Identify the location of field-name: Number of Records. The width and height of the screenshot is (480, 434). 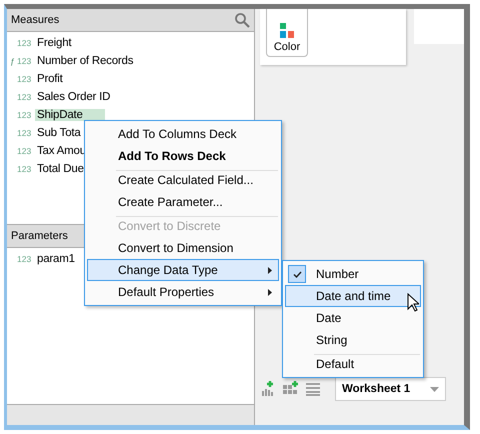
(85, 61).